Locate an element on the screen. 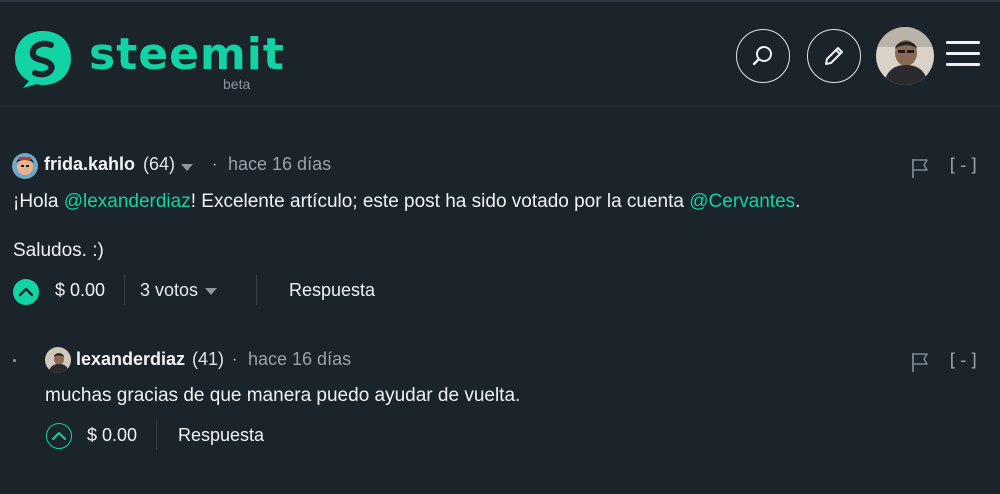  mention-link: @lexanderdiaz is located at coordinates (127, 201).